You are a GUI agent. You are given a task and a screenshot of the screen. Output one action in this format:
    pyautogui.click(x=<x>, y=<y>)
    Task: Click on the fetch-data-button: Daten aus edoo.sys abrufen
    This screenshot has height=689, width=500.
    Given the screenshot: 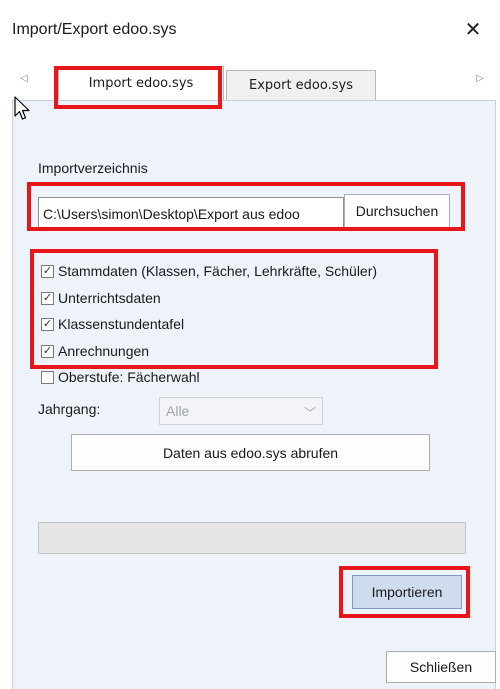 What is the action you would take?
    pyautogui.click(x=250, y=452)
    